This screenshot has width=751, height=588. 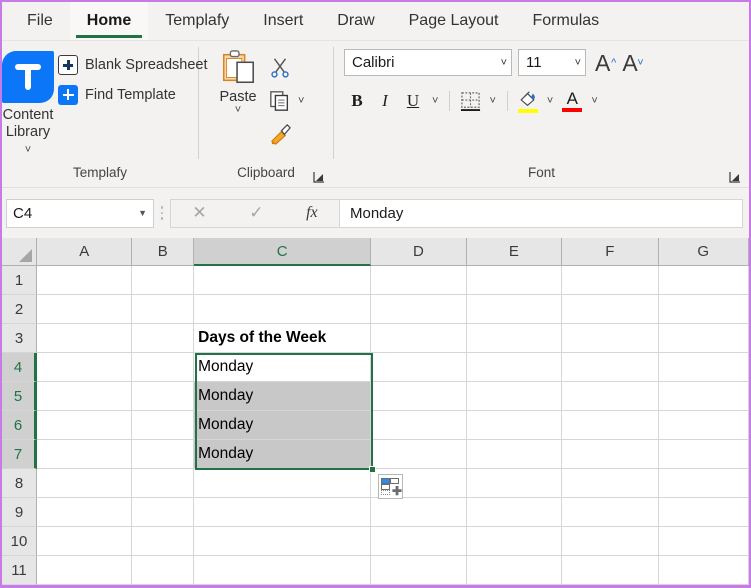 I want to click on cell-a2, so click(x=85, y=309).